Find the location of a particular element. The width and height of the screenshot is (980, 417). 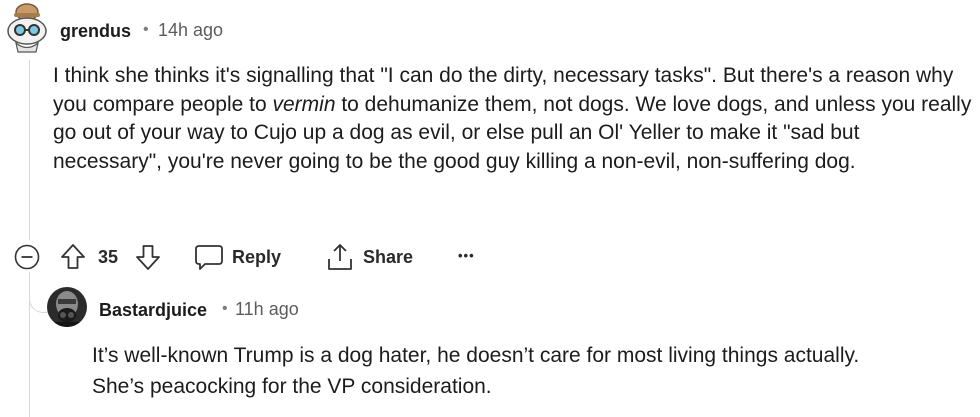

share-label: Share is located at coordinates (388, 256).